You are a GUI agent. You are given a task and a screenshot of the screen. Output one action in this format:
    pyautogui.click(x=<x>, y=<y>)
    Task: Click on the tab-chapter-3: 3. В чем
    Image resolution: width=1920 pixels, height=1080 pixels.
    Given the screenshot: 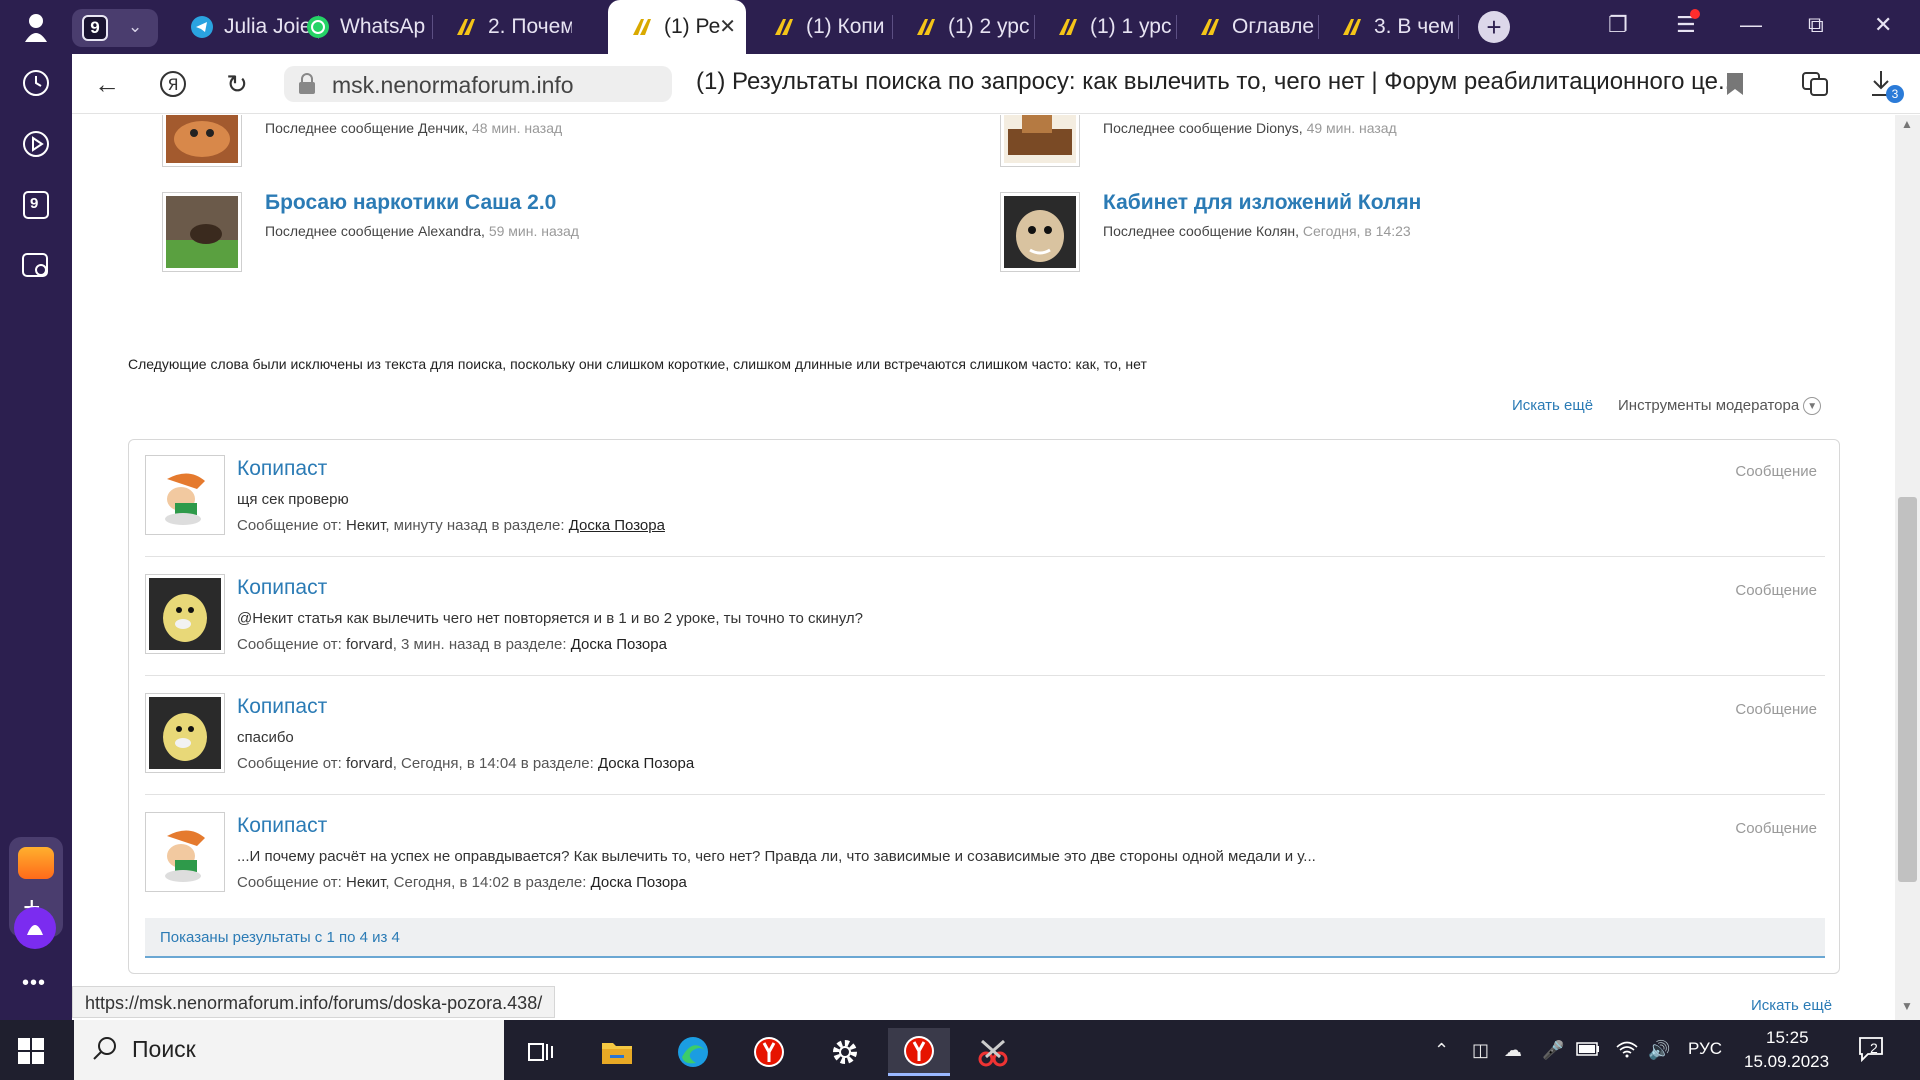 What is the action you would take?
    pyautogui.click(x=1388, y=27)
    